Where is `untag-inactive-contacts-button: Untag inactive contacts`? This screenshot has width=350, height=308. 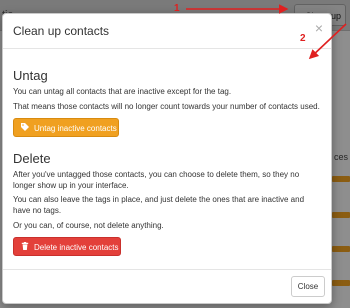 untag-inactive-contacts-button: Untag inactive contacts is located at coordinates (66, 127).